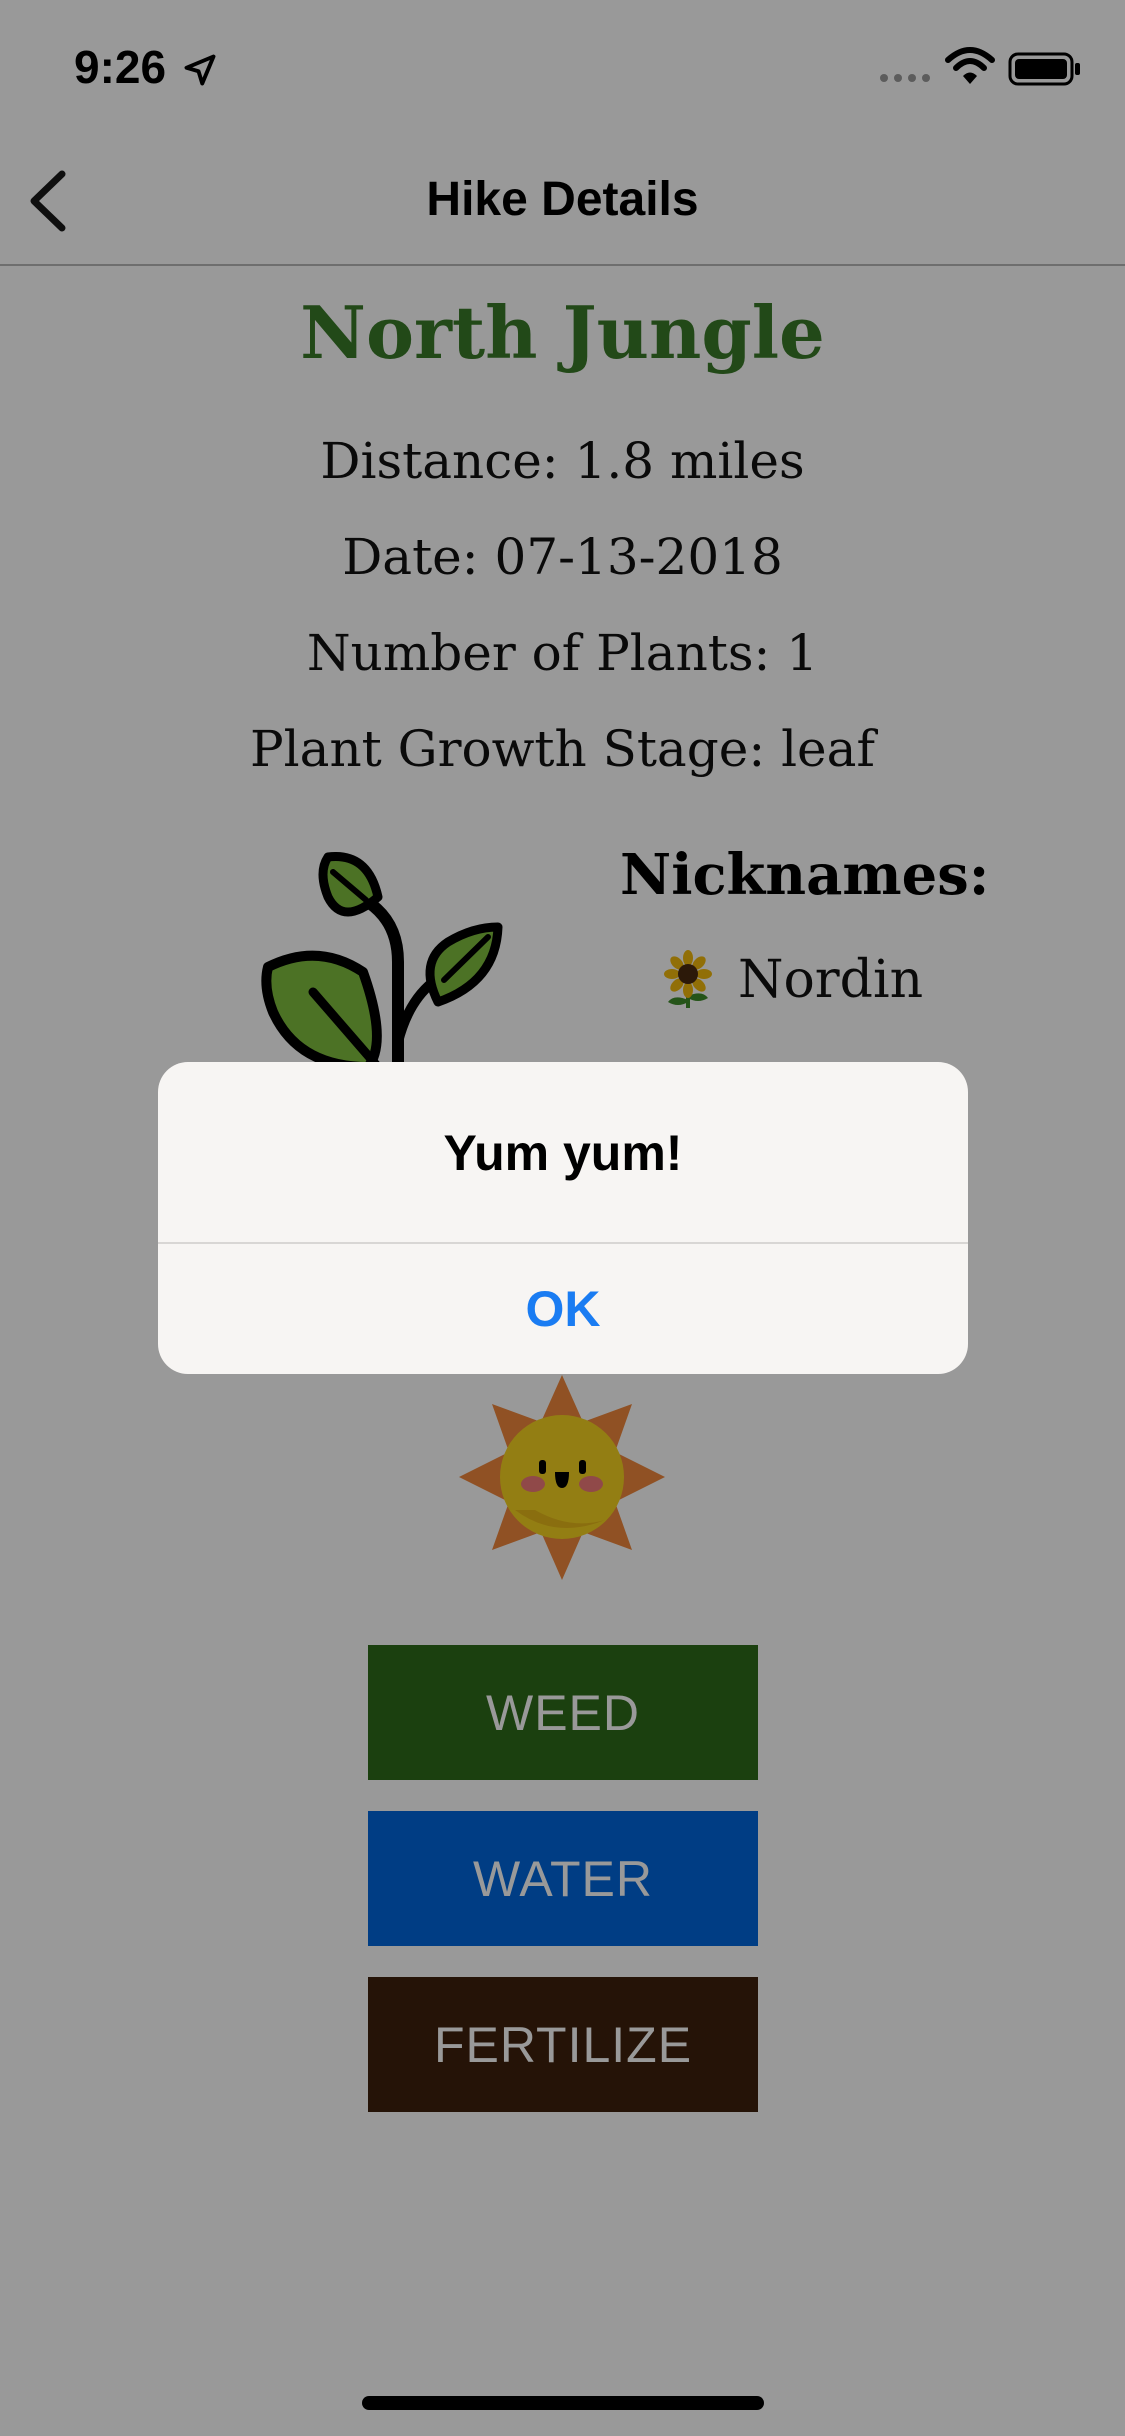 Image resolution: width=1125 pixels, height=2436 pixels. What do you see at coordinates (563, 1309) in the screenshot?
I see `alert-ok-button: OK` at bounding box center [563, 1309].